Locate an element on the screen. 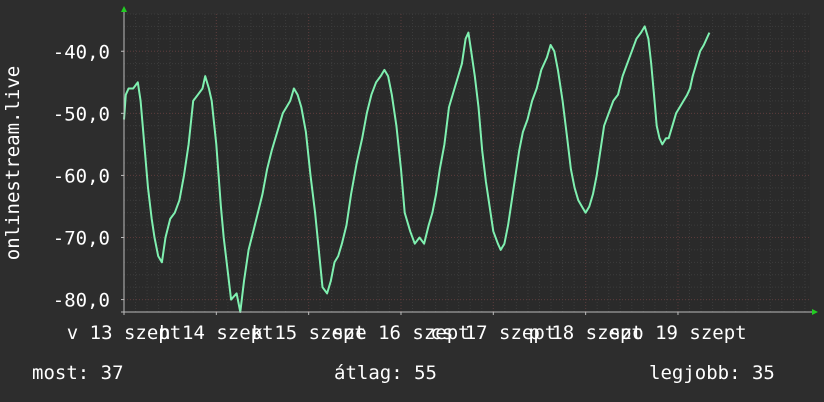  y-tick-label: -50,0 is located at coordinates (81, 114).